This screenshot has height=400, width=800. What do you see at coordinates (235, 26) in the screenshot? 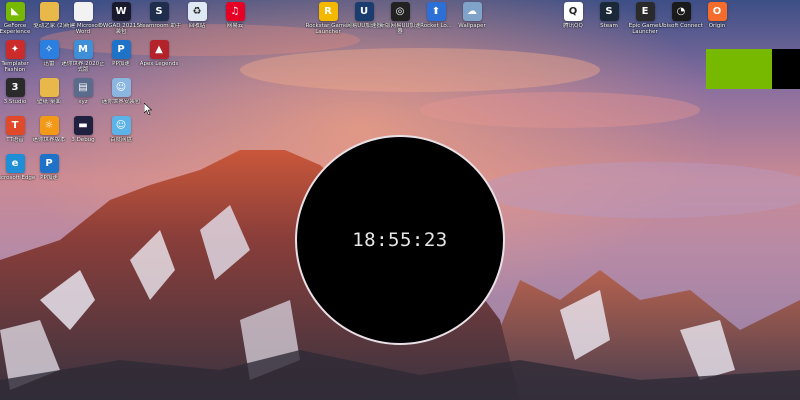
I see `desktop-icon-label: 网易云` at bounding box center [235, 26].